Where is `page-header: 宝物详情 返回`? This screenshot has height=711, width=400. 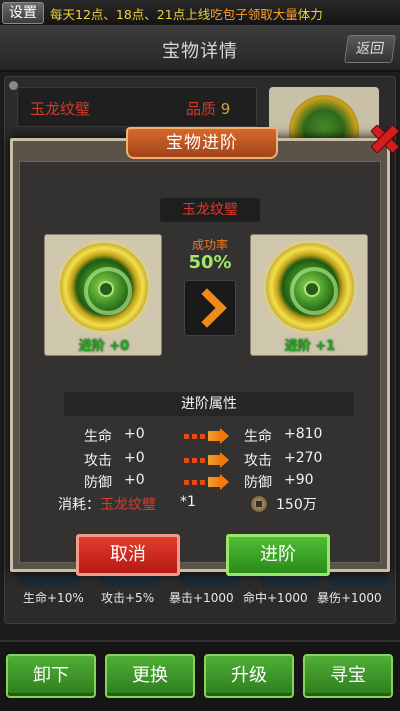
page-header: 宝物详情 返回 is located at coordinates (200, 49).